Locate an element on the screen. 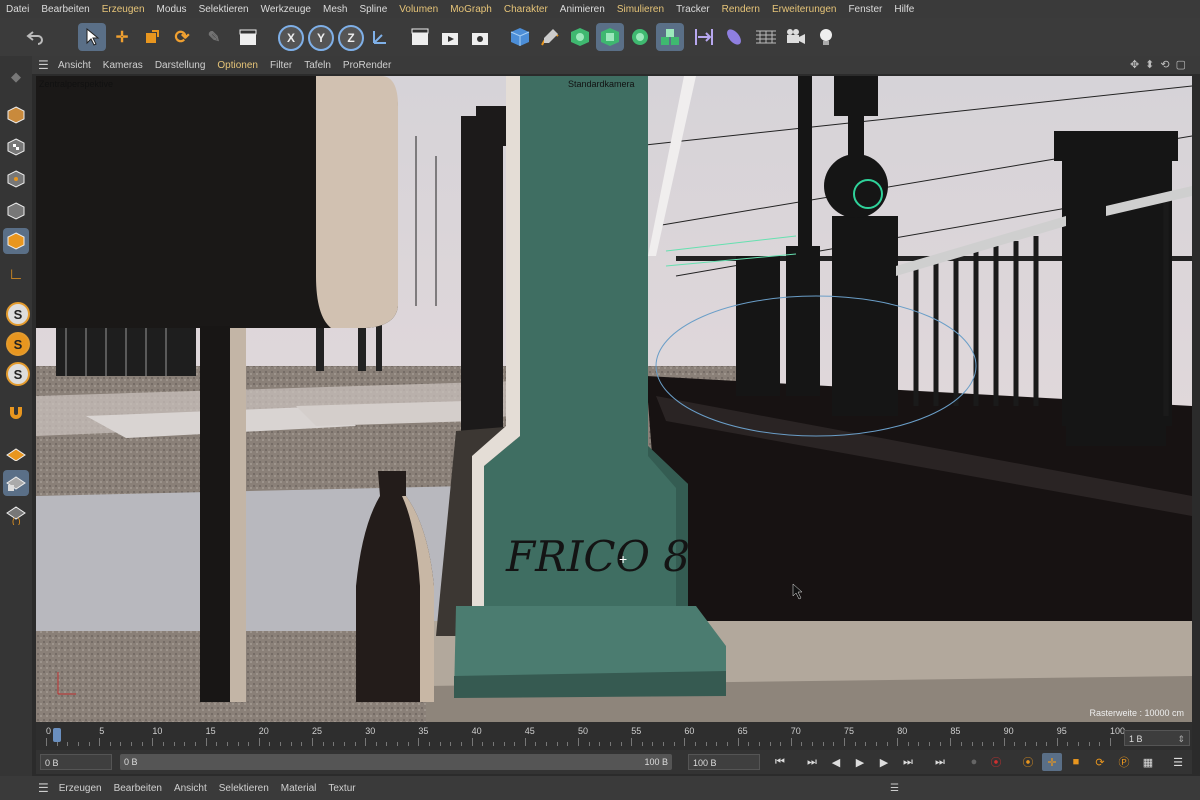 Image resolution: width=1200 pixels, height=800 pixels. play-icon: ▶ is located at coordinates (860, 762).